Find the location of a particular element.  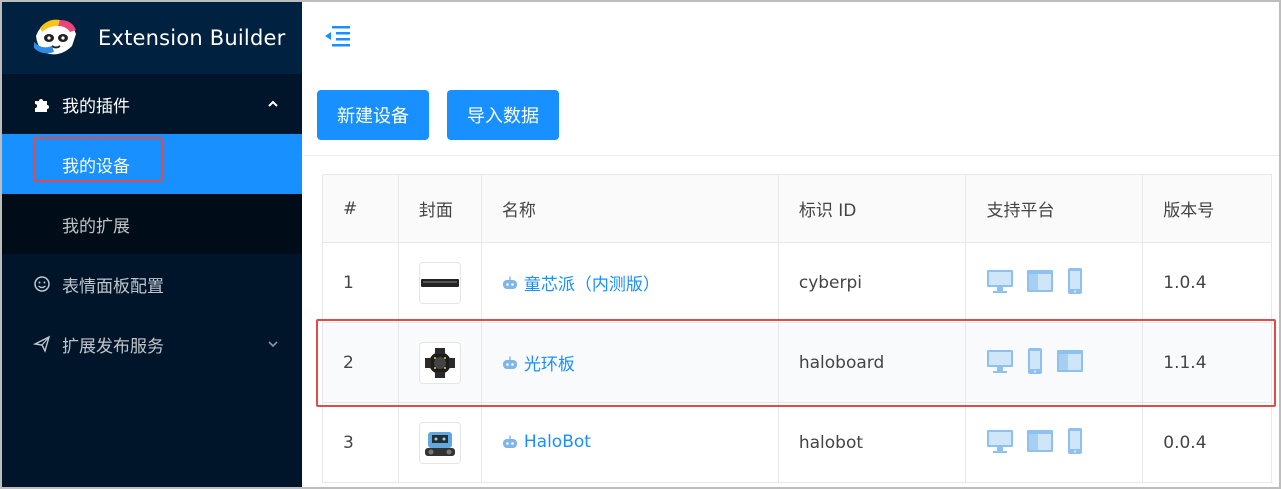

row-index: 1 is located at coordinates (360, 282).